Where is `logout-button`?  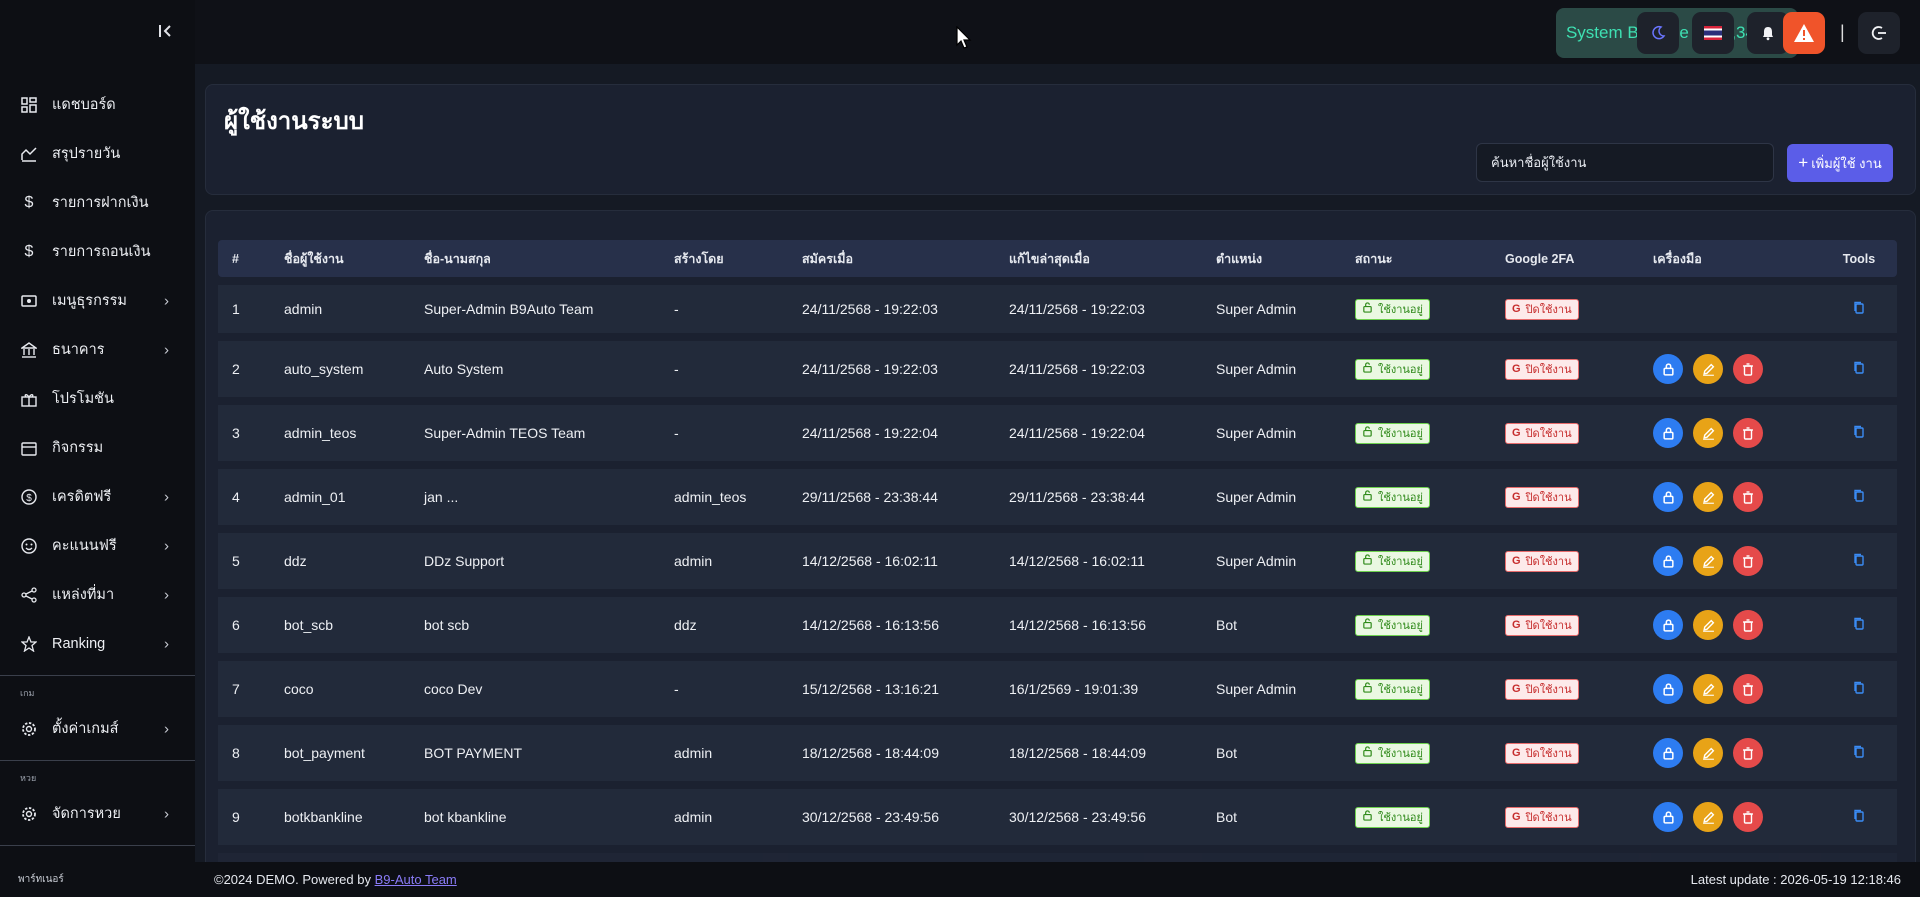
logout-button is located at coordinates (1879, 33).